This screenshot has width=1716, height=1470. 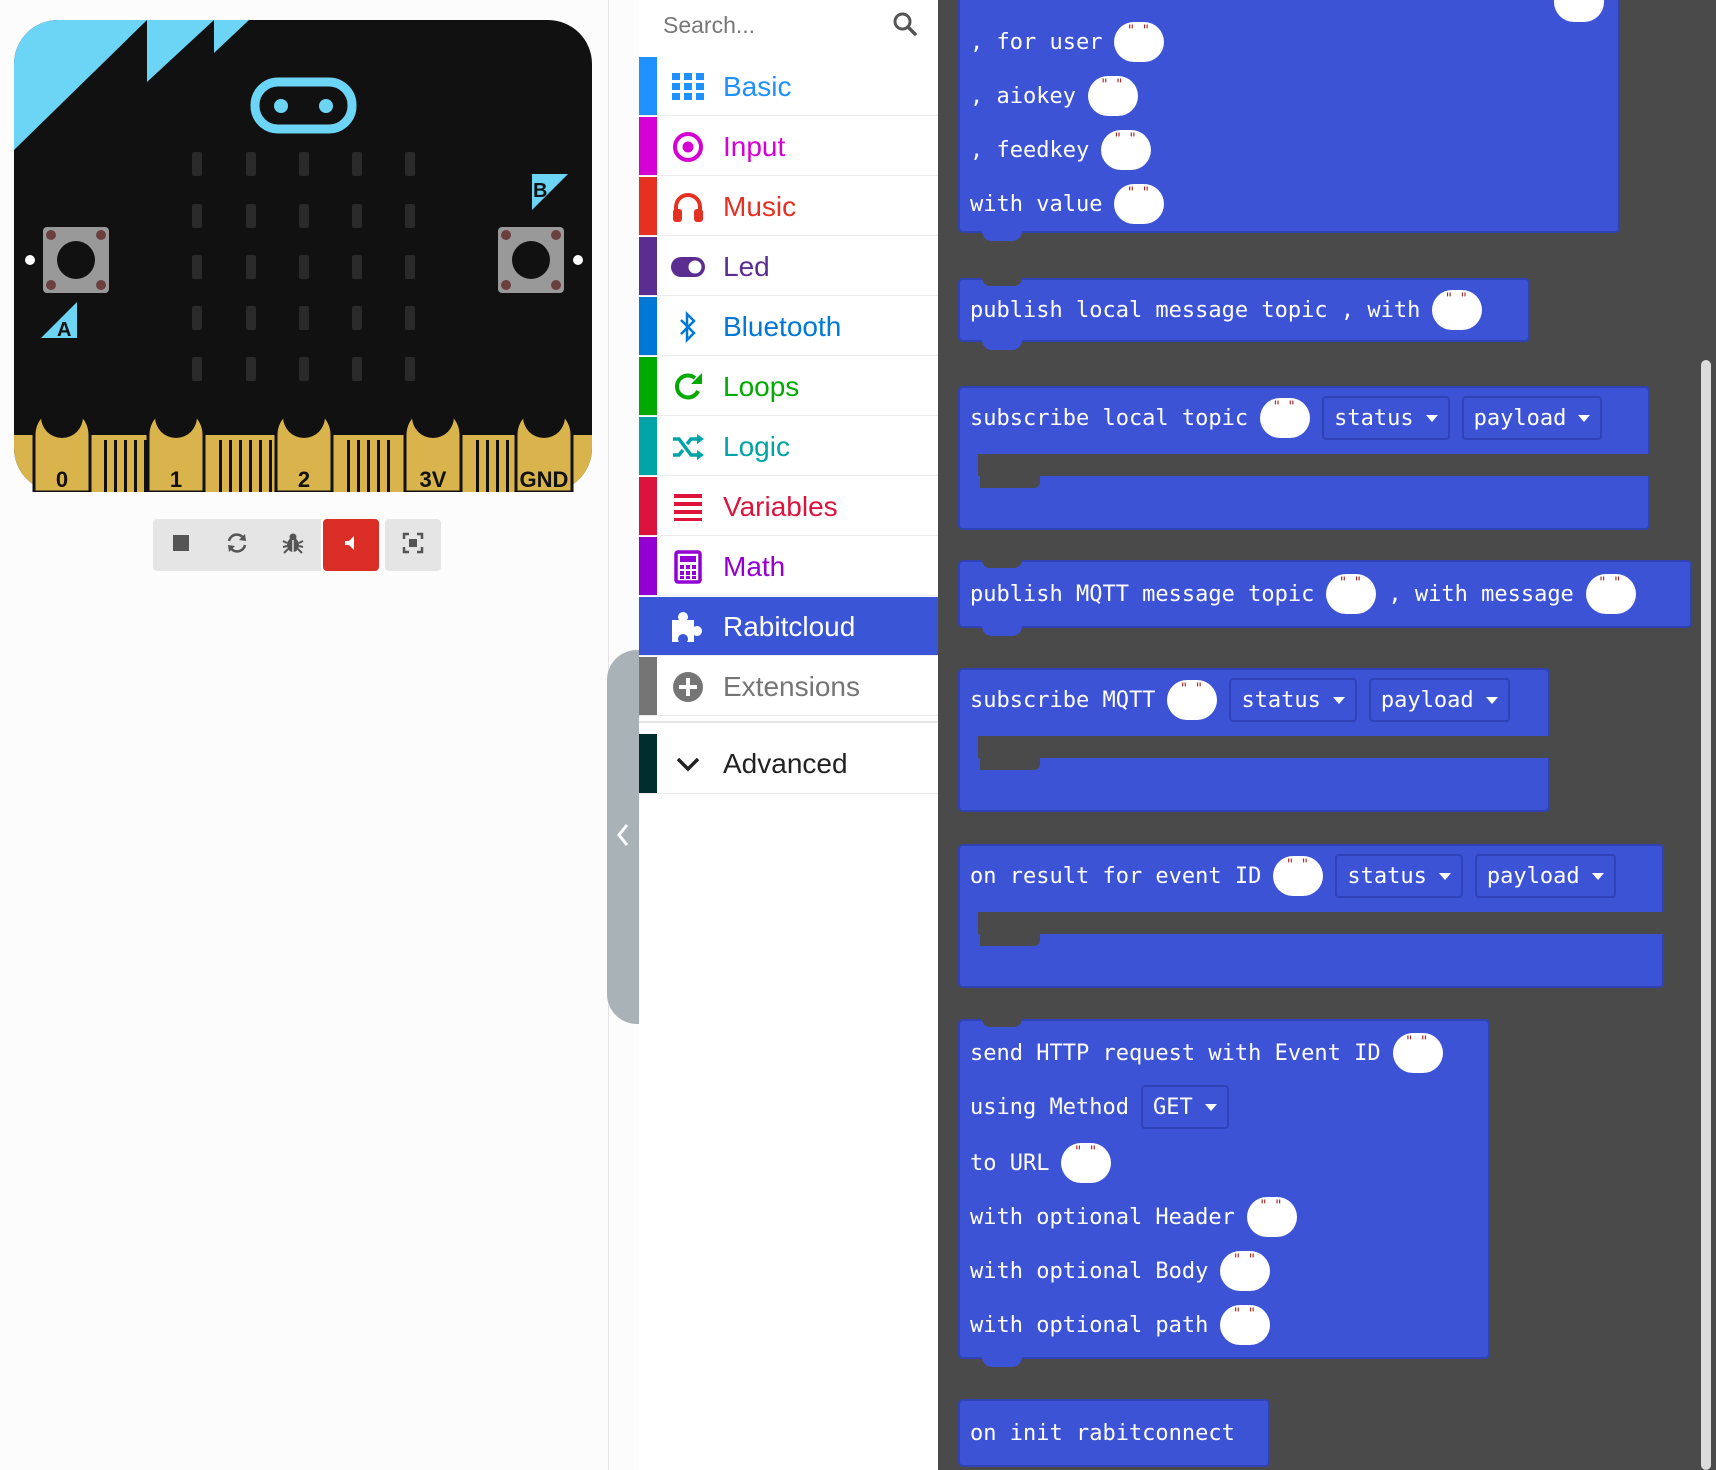 I want to click on block-on-init-rabitconnect: on init rabitconnect, so click(x=1114, y=1433).